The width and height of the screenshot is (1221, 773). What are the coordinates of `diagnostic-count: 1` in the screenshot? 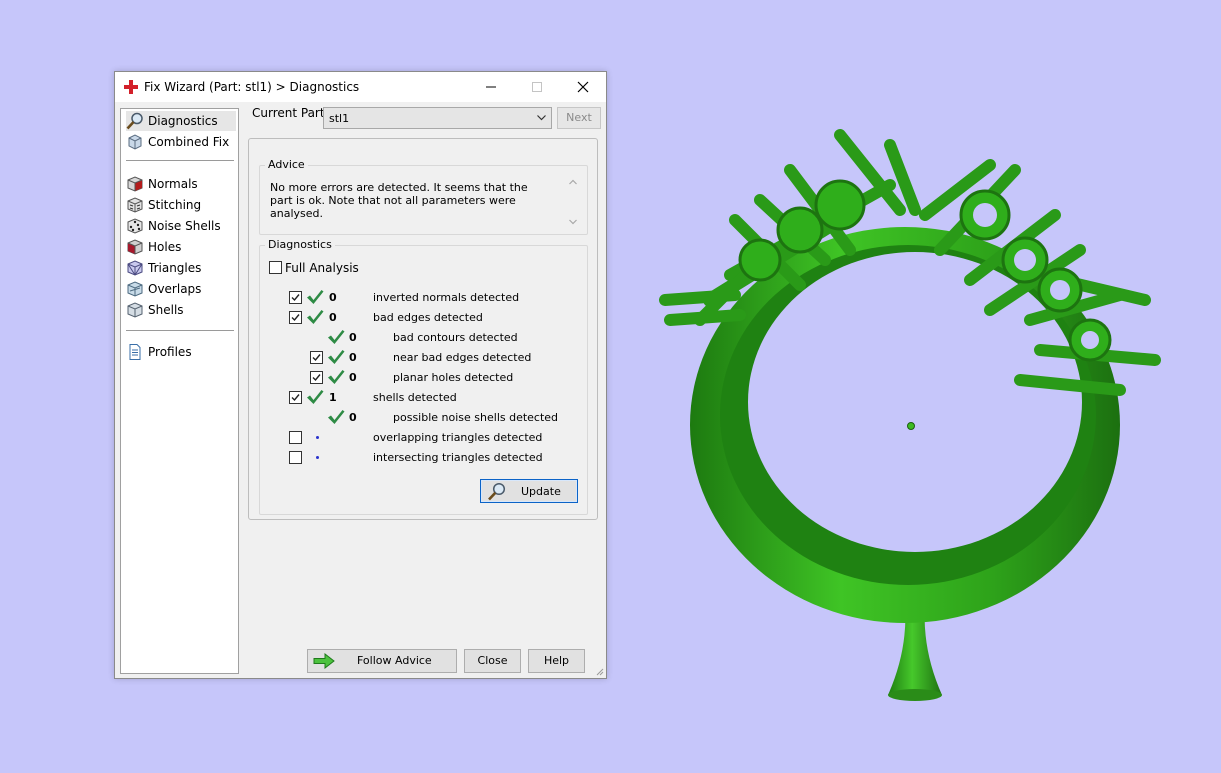 It's located at (333, 397).